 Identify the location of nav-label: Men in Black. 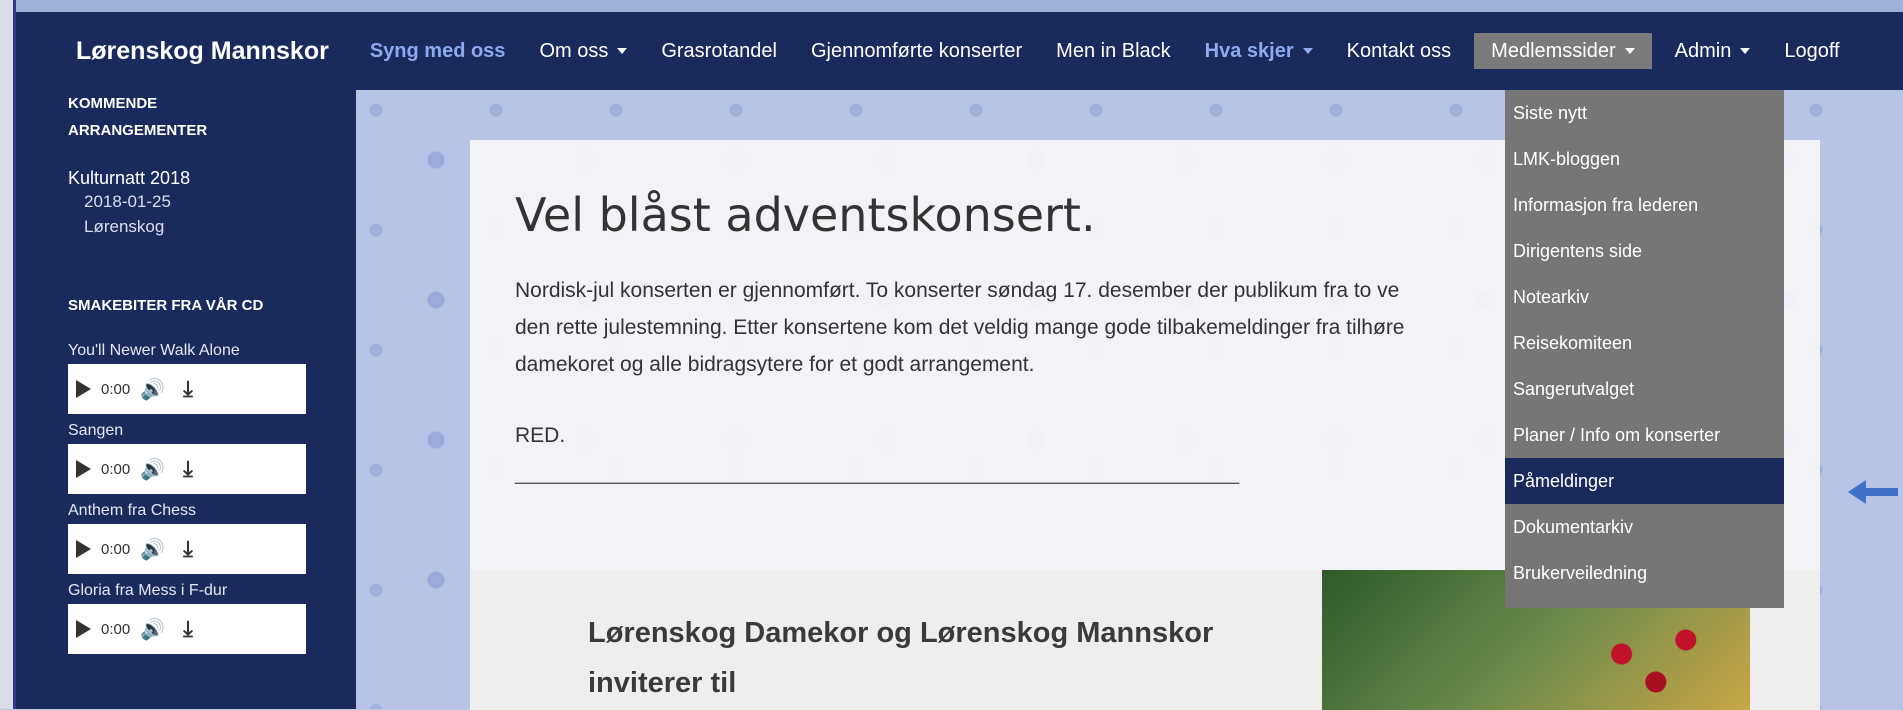
(1113, 50).